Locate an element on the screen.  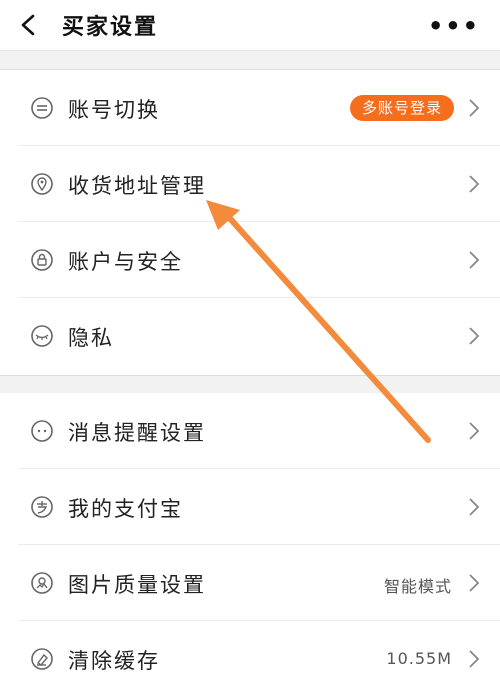
menu-item-label: 图片质量设置 is located at coordinates (137, 585).